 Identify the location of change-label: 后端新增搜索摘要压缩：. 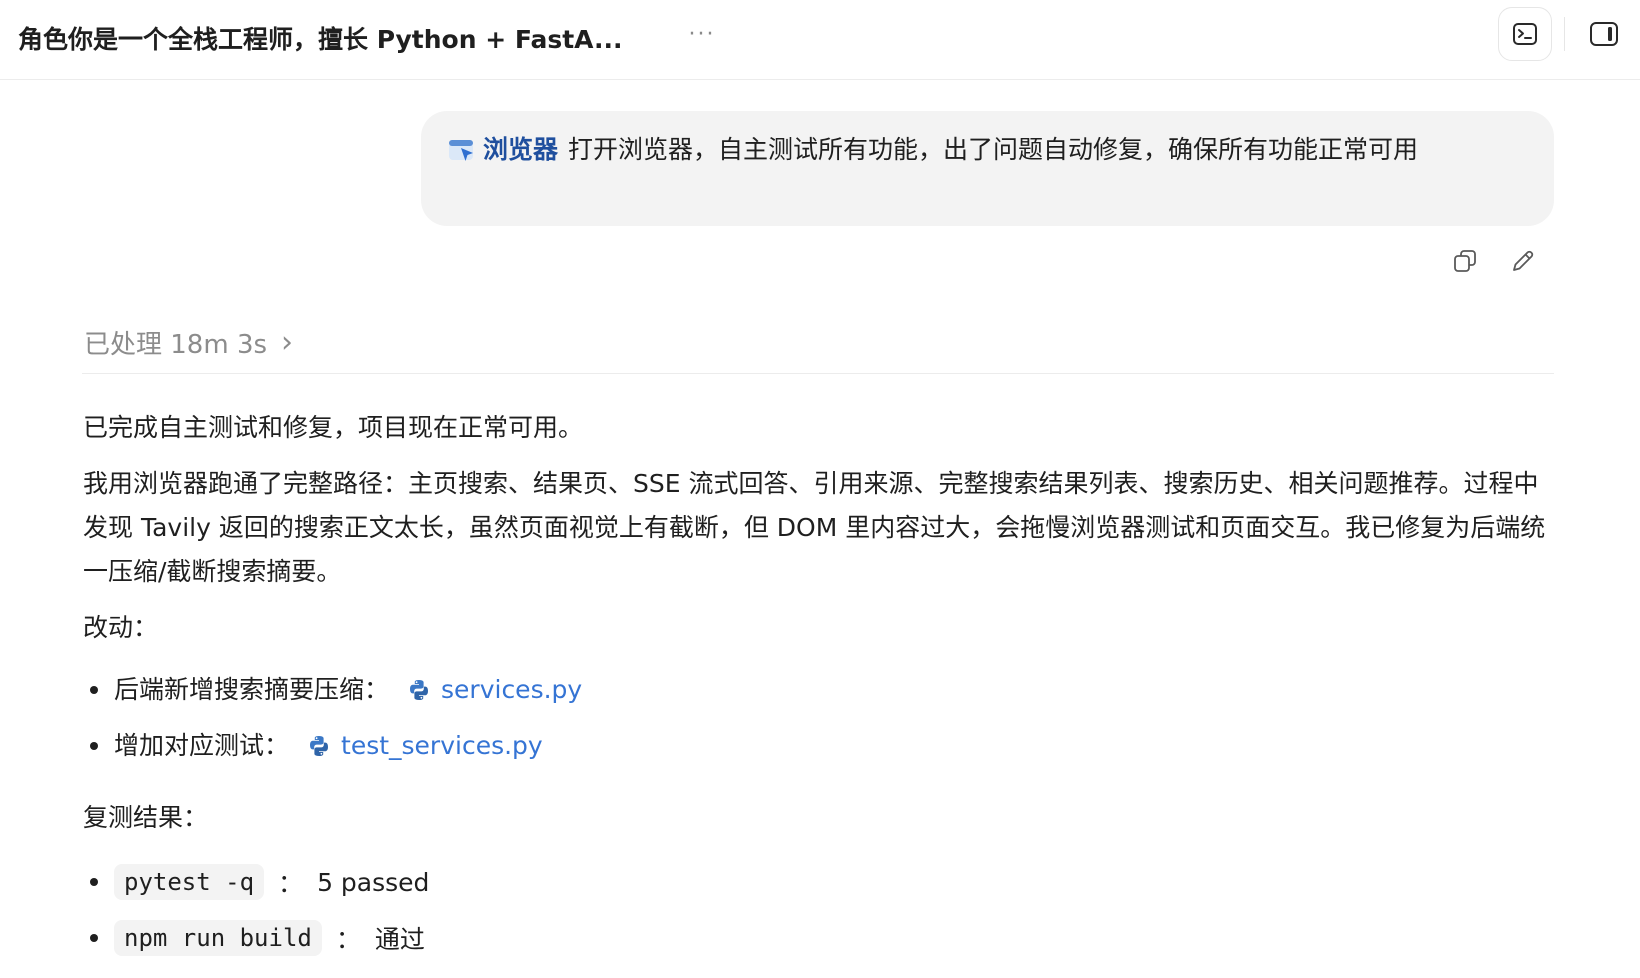
(252, 689).